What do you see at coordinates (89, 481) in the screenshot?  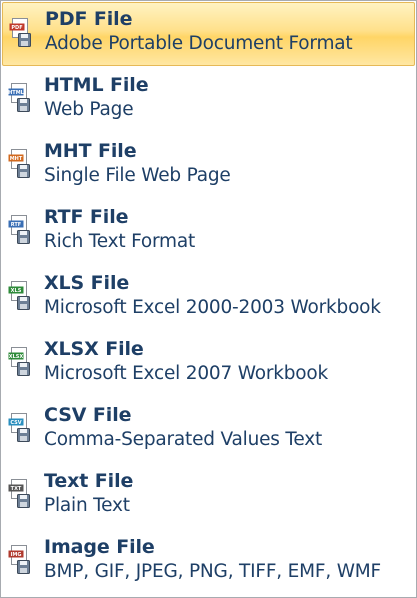 I see `menu-item-title: Text File` at bounding box center [89, 481].